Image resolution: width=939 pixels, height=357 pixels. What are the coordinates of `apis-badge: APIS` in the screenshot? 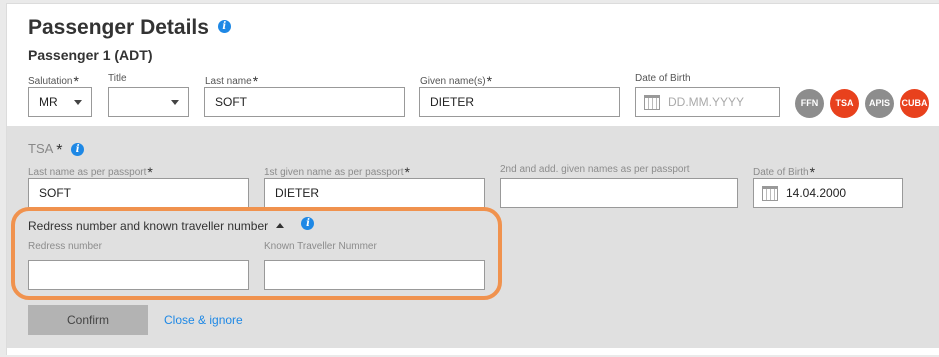 It's located at (879, 103).